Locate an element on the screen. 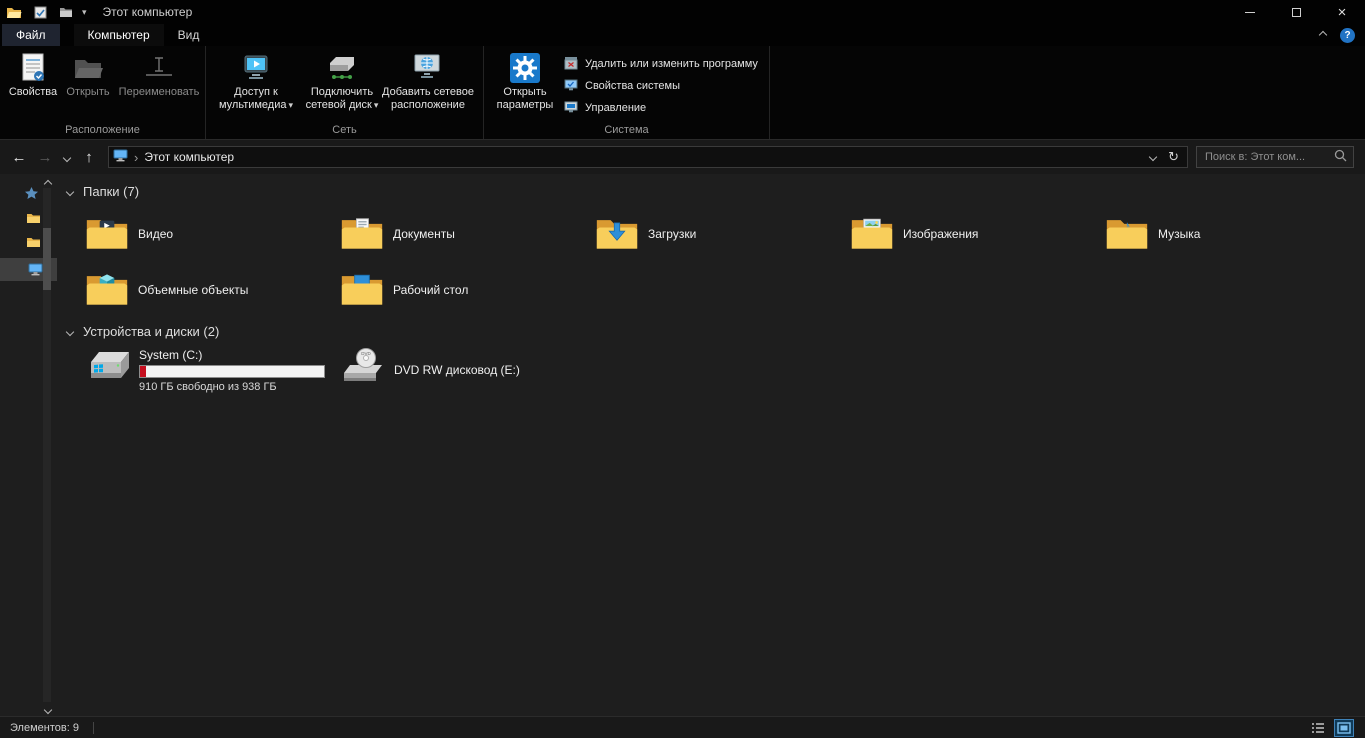  window-controls: × is located at coordinates (1296, 12).